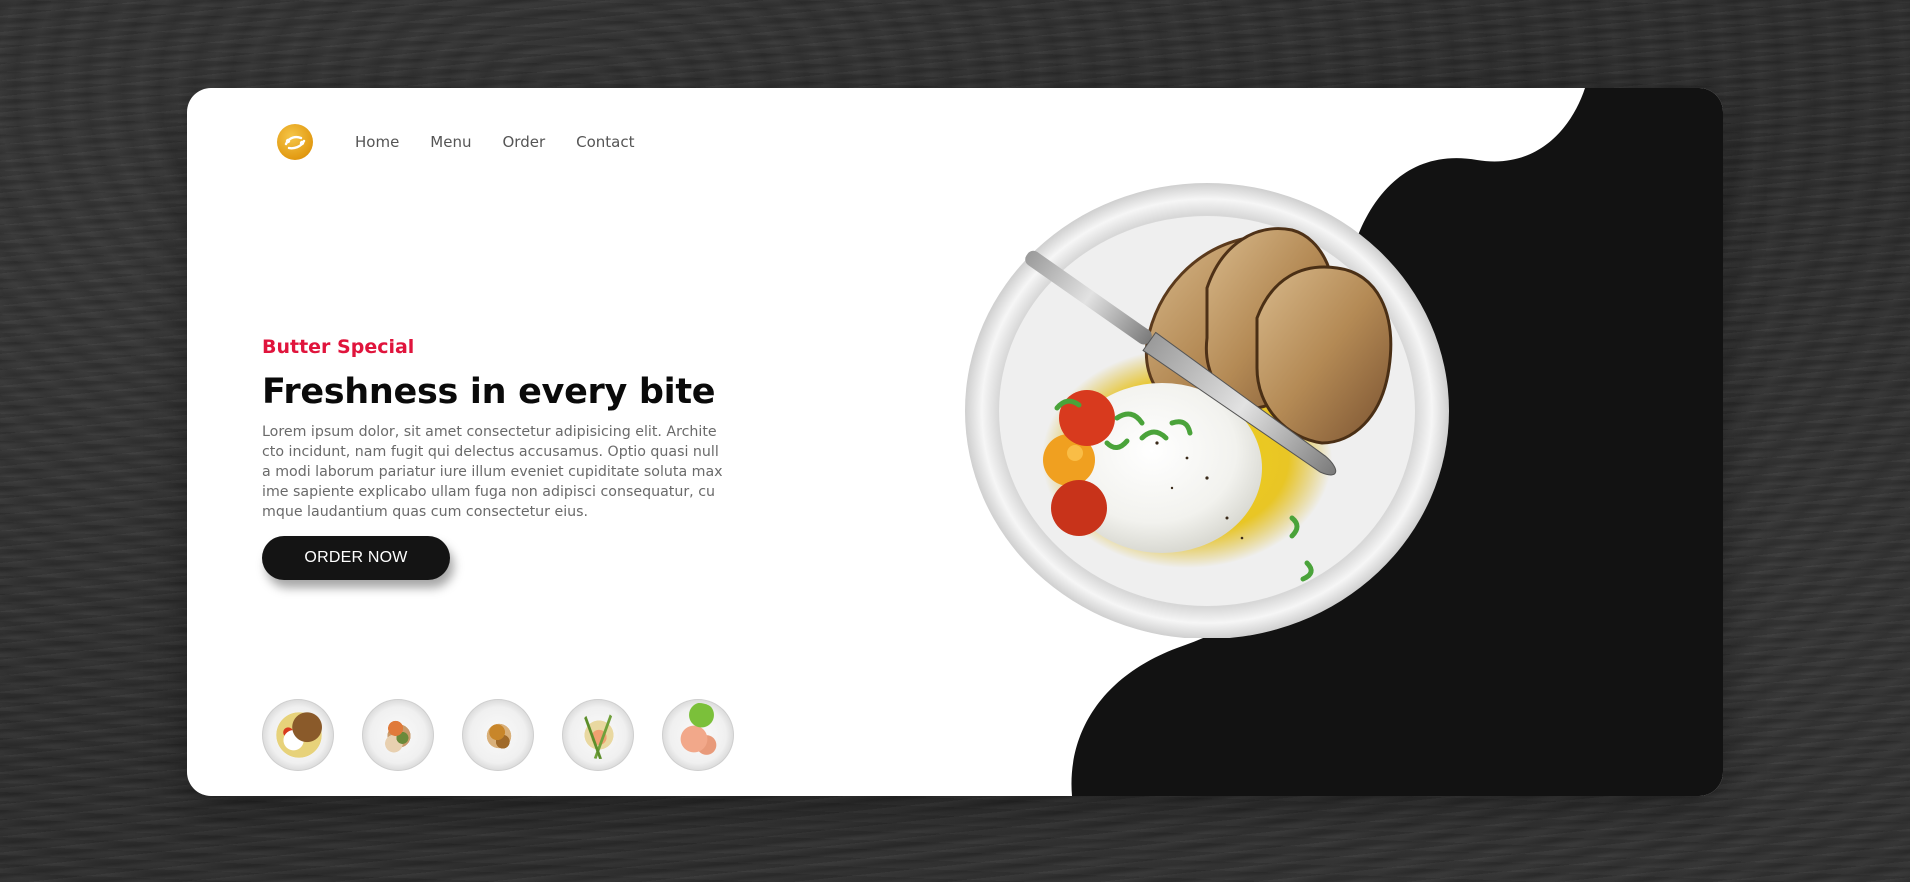  Describe the element at coordinates (598, 735) in the screenshot. I see `salmon-asparagus-thumbnail` at that location.